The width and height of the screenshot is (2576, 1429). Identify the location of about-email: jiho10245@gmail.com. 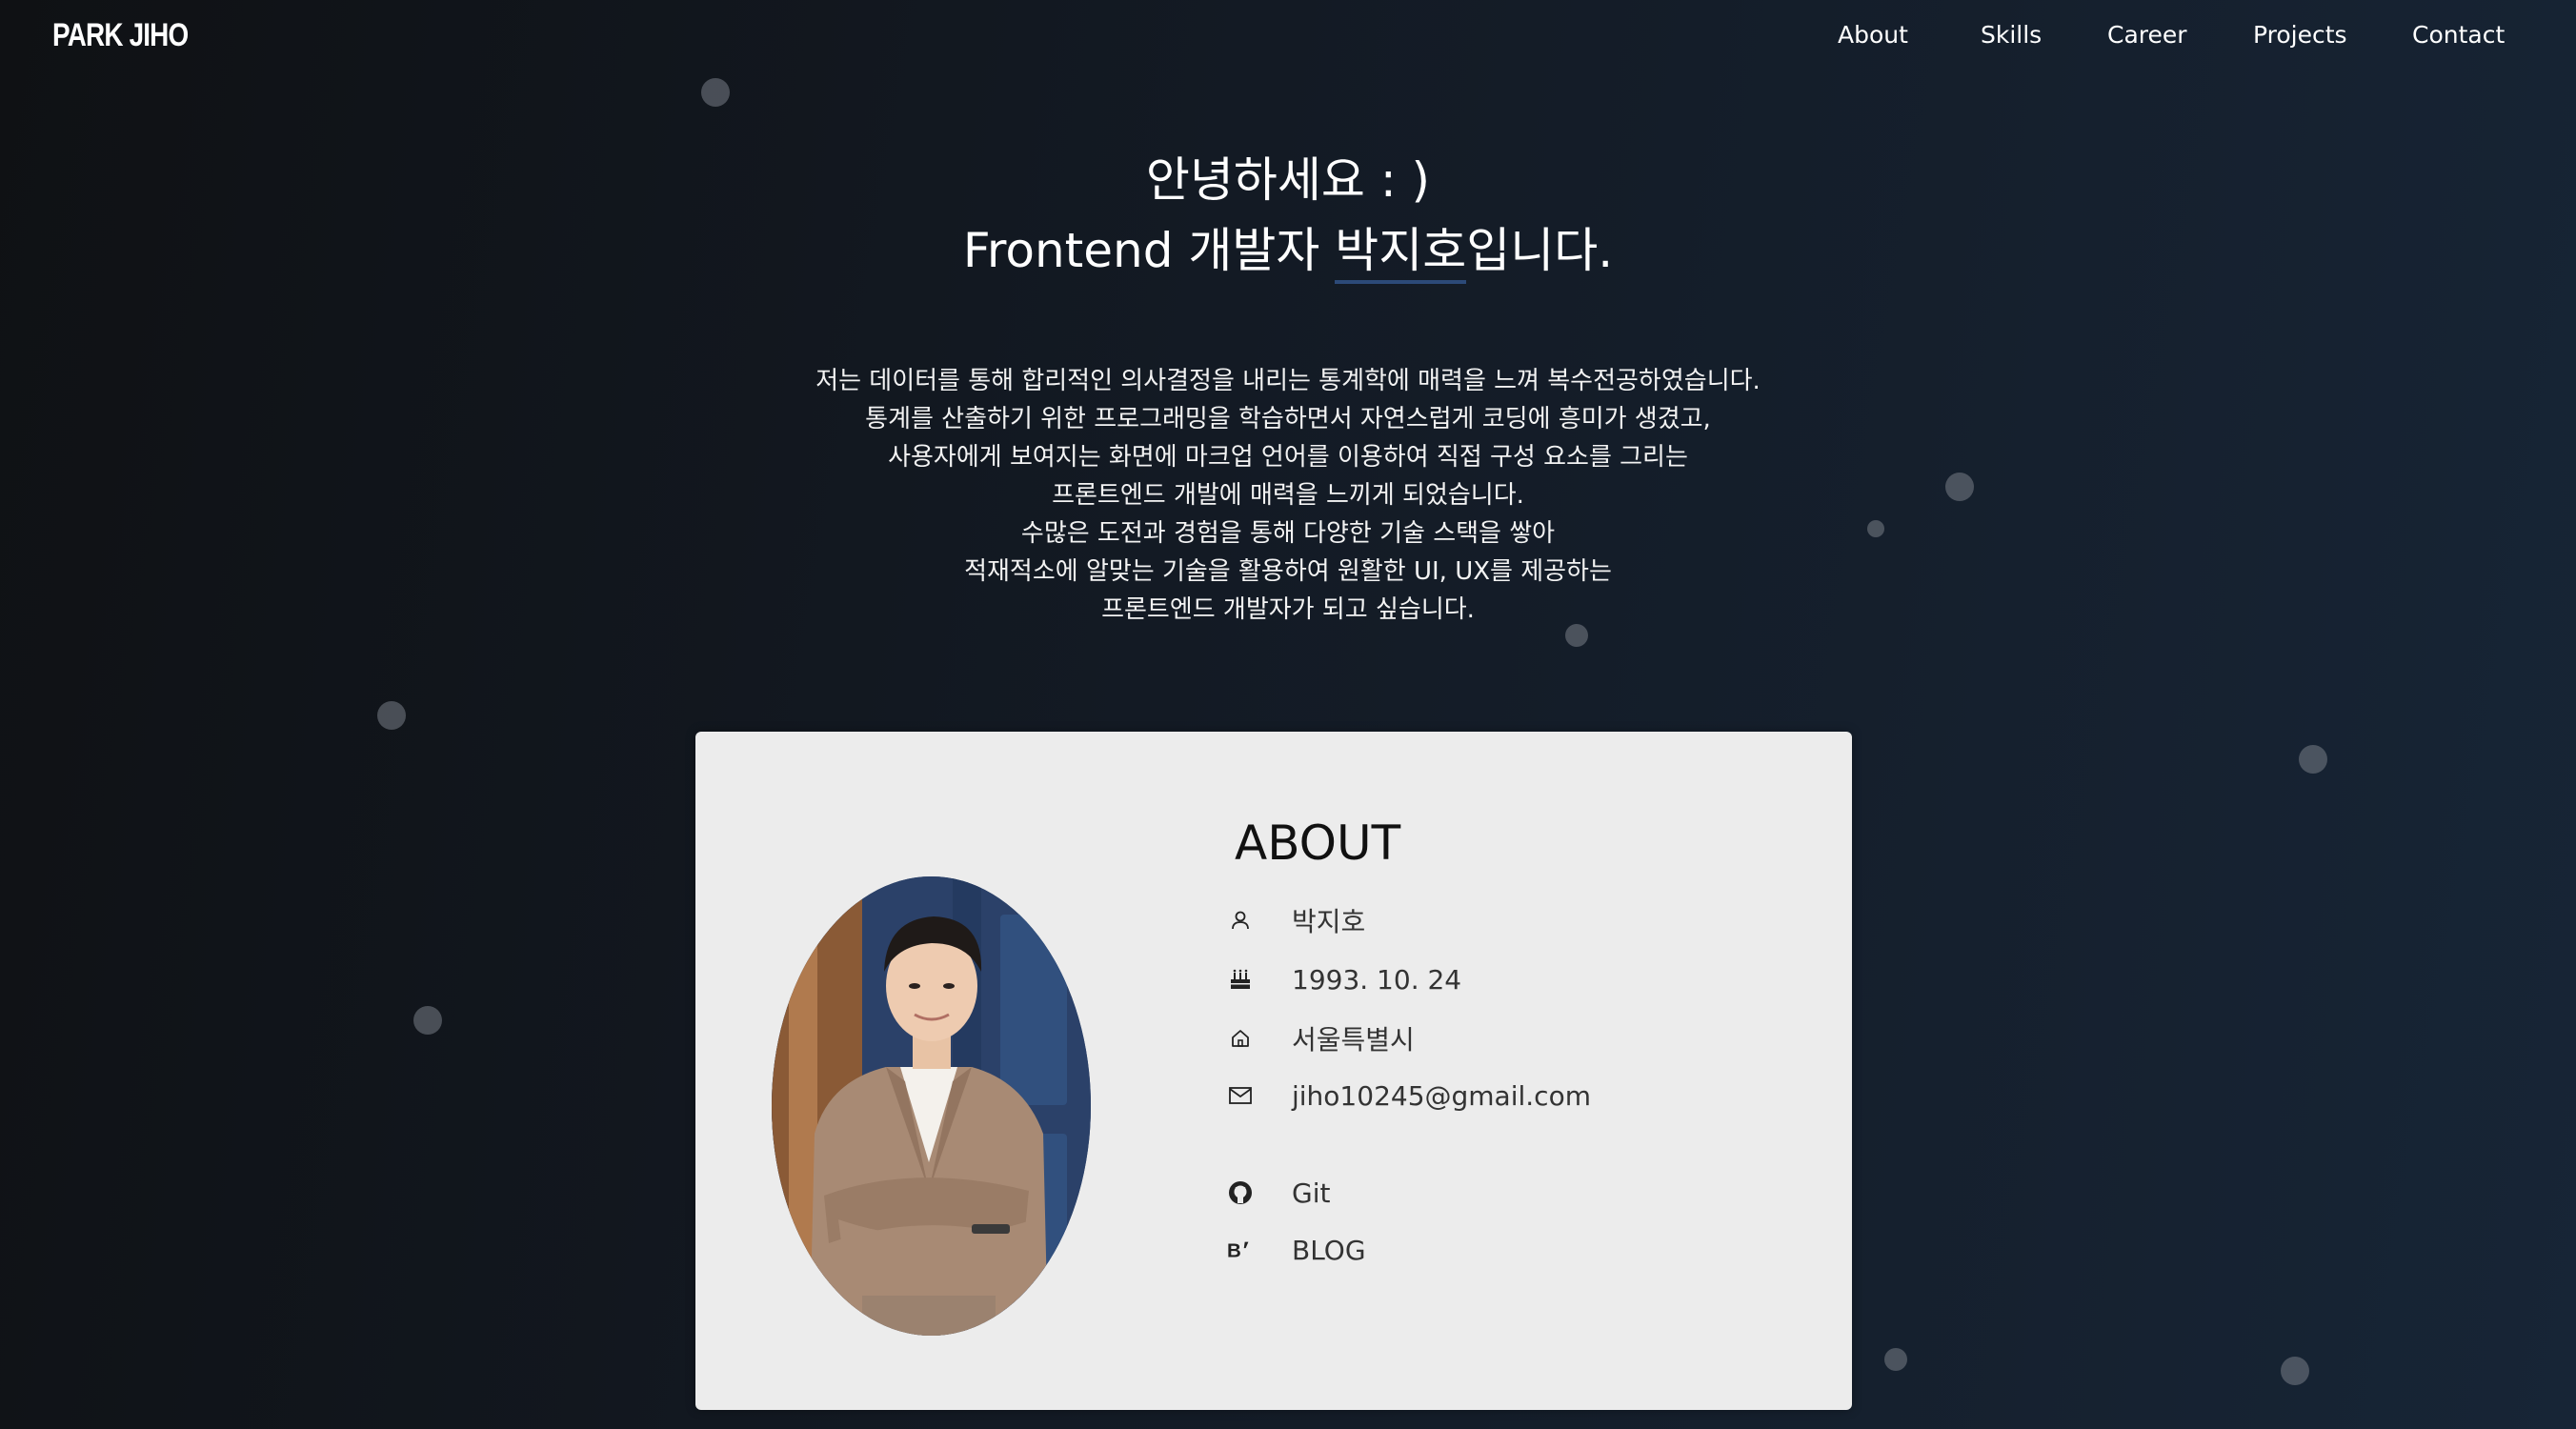
(1442, 1096).